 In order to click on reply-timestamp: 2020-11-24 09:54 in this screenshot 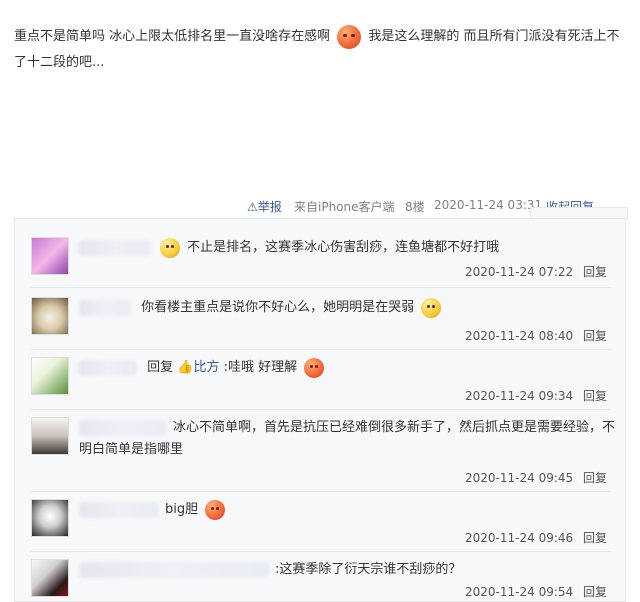, I will do `click(519, 592)`.